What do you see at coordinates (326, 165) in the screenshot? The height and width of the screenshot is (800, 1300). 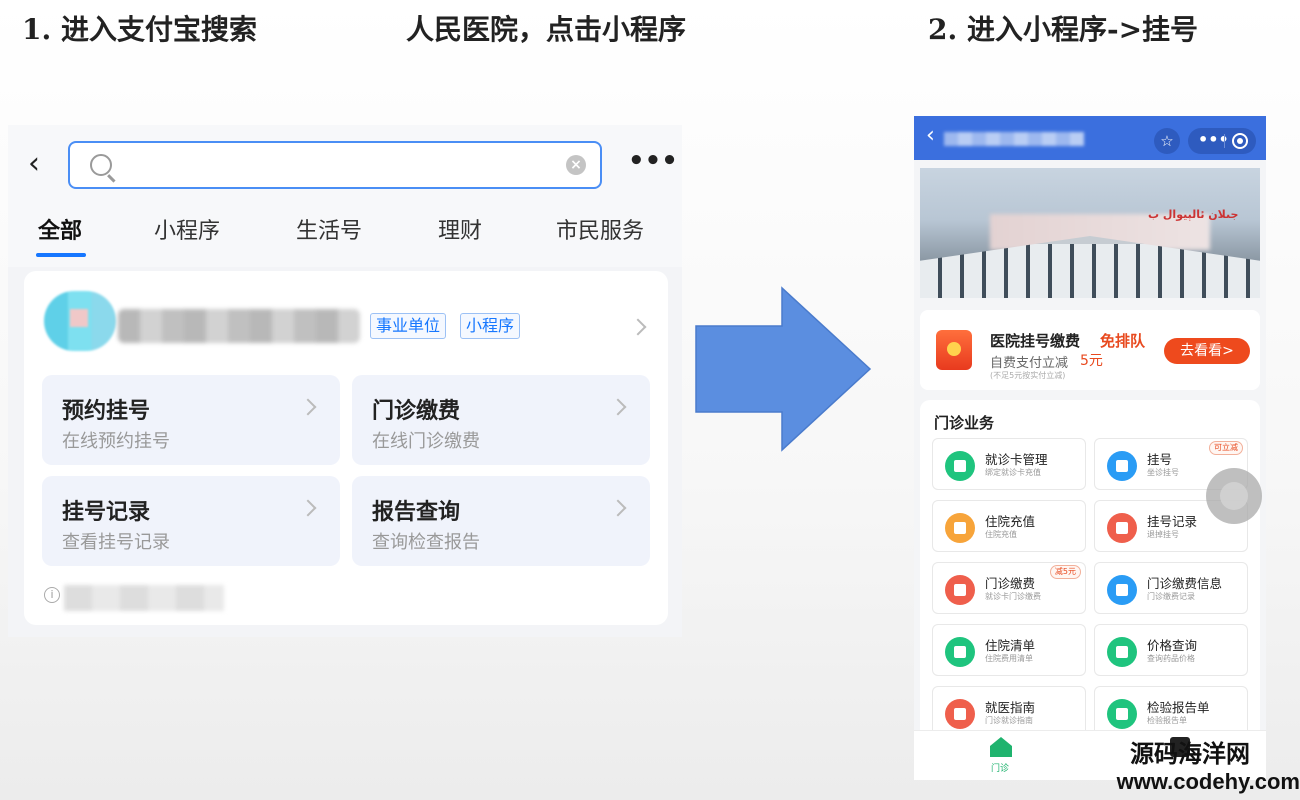 I see `search-input` at bounding box center [326, 165].